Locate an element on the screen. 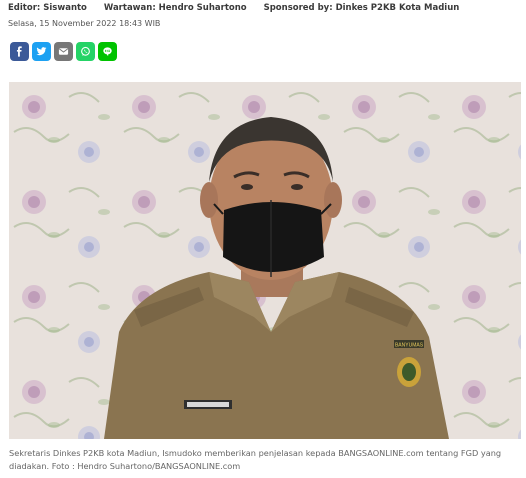  envelope-icon is located at coordinates (63, 51).